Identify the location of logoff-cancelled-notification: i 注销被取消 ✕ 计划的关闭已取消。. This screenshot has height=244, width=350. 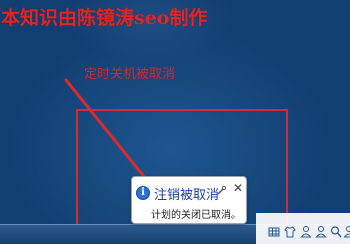
(189, 200).